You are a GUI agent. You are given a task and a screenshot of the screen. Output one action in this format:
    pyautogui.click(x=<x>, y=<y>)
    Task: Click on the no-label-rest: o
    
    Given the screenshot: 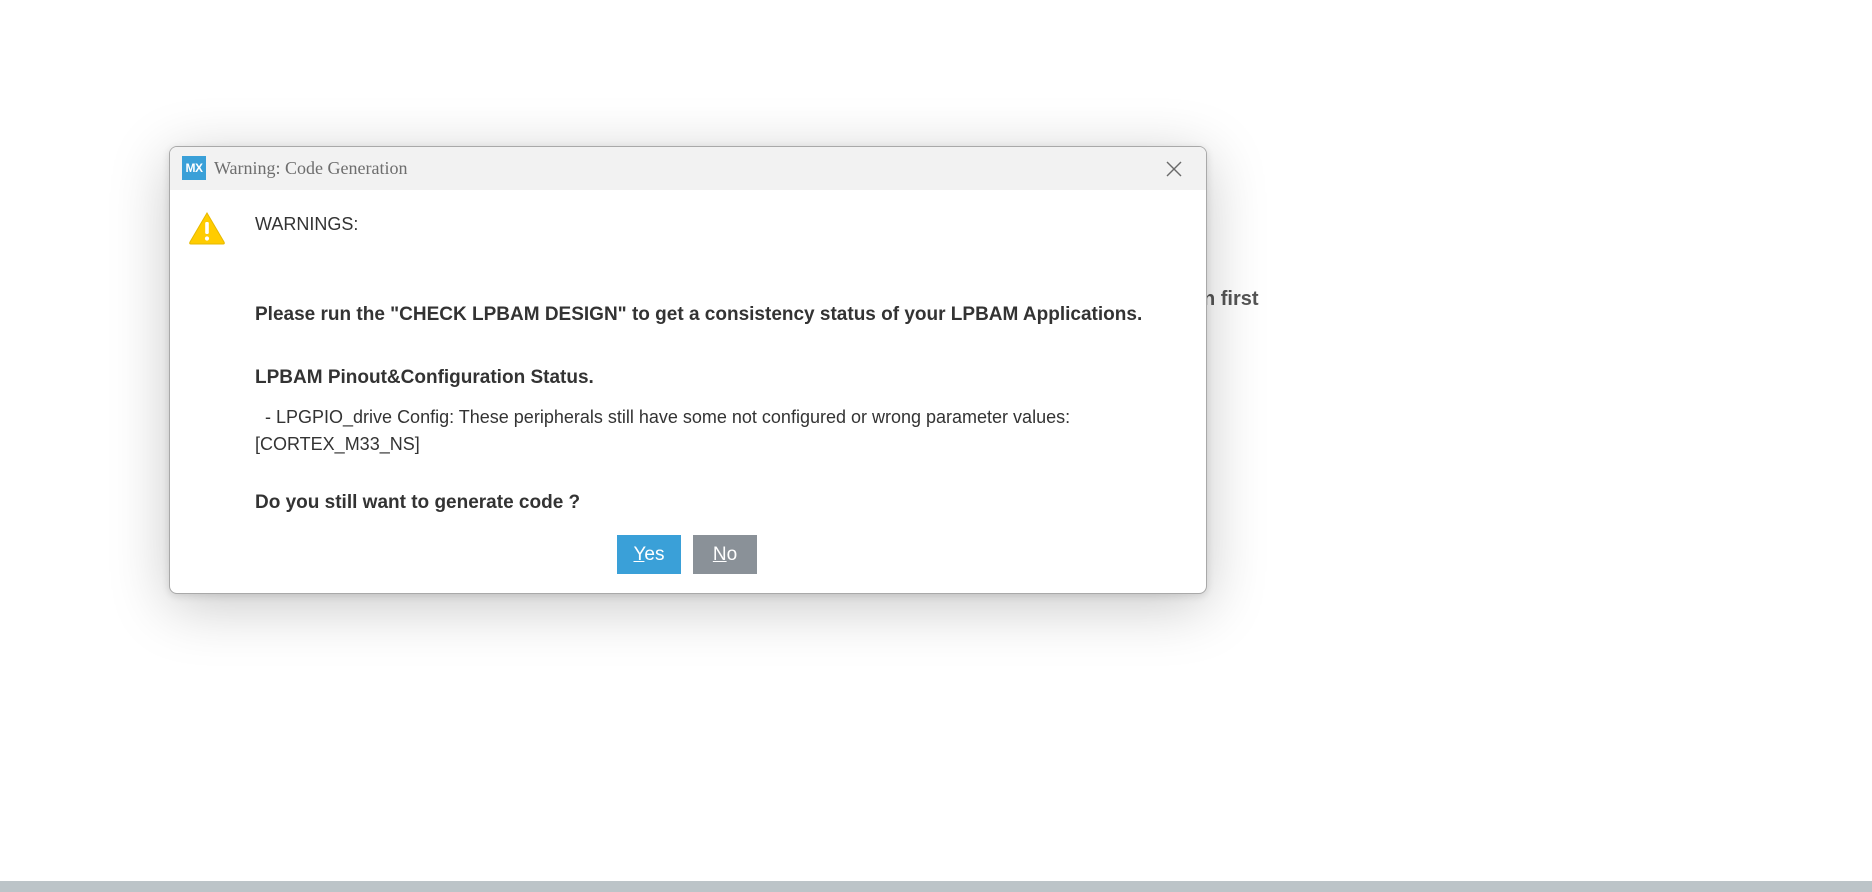 What is the action you would take?
    pyautogui.click(x=732, y=554)
    